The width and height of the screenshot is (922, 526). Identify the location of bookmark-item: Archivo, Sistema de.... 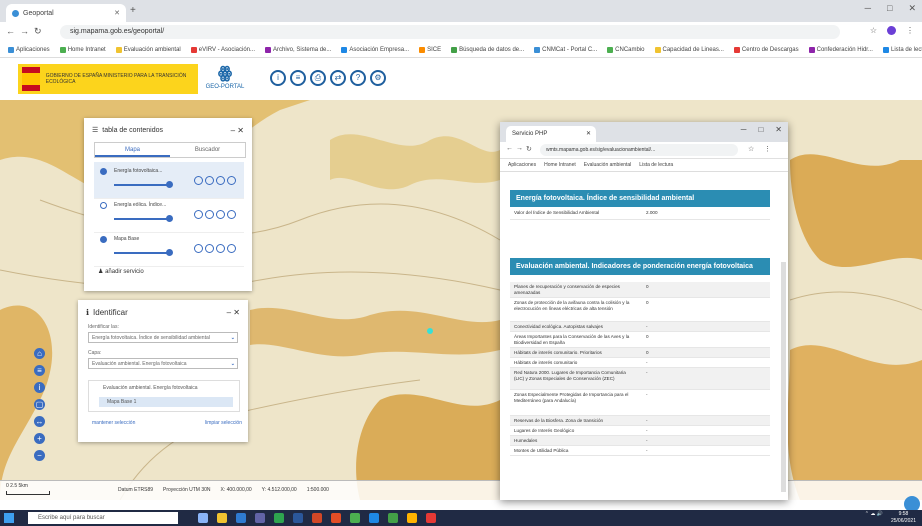
(298, 49).